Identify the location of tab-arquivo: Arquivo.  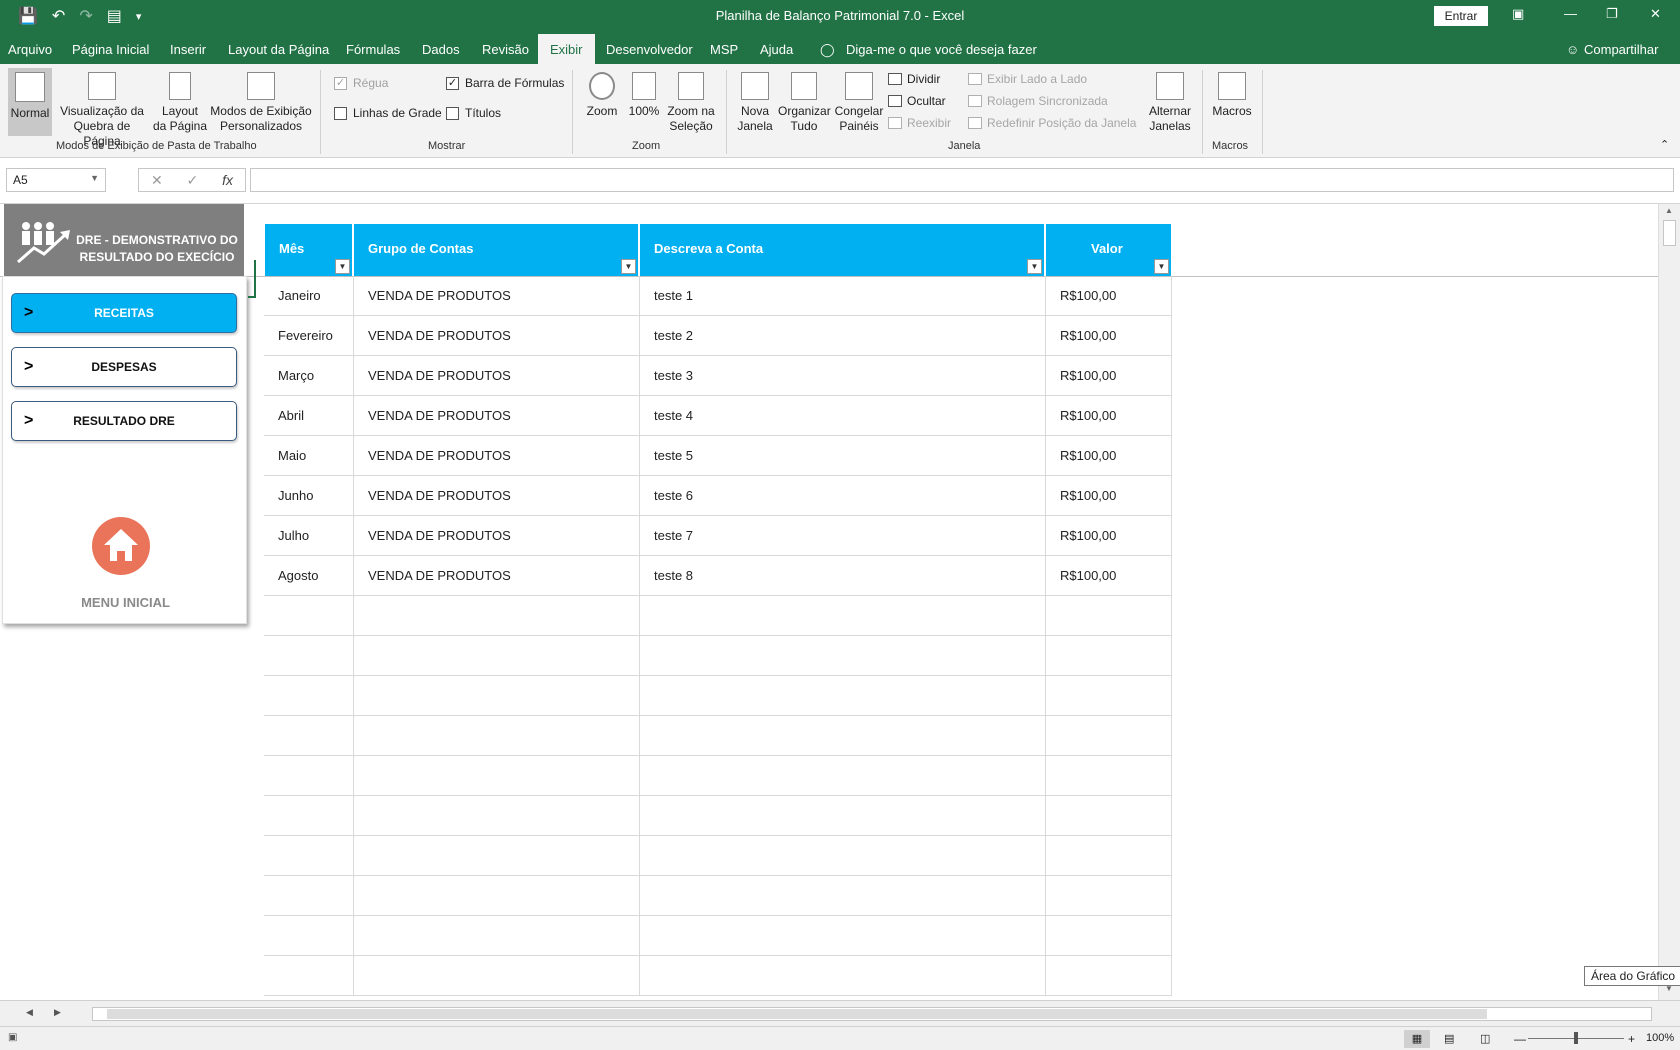
(30, 49).